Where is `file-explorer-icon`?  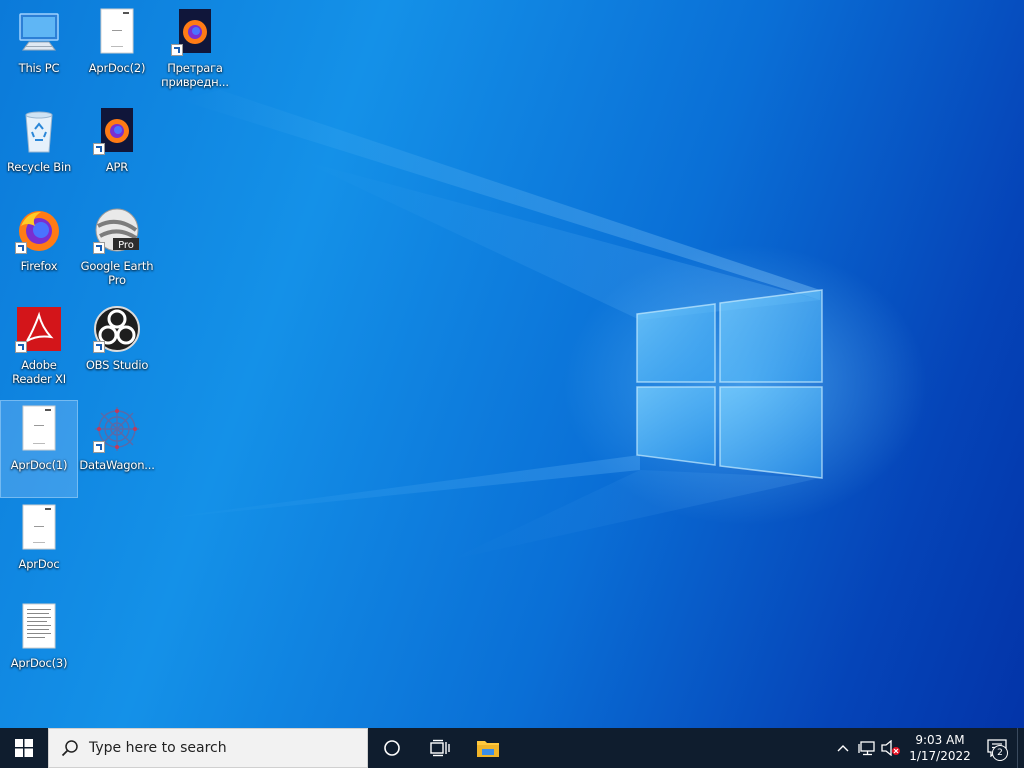
file-explorer-icon is located at coordinates (488, 749).